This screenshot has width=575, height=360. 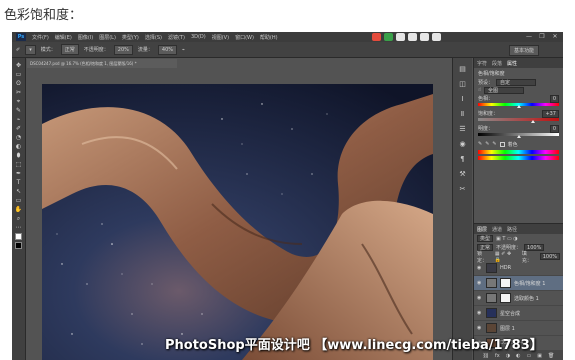 I want to click on brush-tool-icon: ✐, so click(x=18, y=50).